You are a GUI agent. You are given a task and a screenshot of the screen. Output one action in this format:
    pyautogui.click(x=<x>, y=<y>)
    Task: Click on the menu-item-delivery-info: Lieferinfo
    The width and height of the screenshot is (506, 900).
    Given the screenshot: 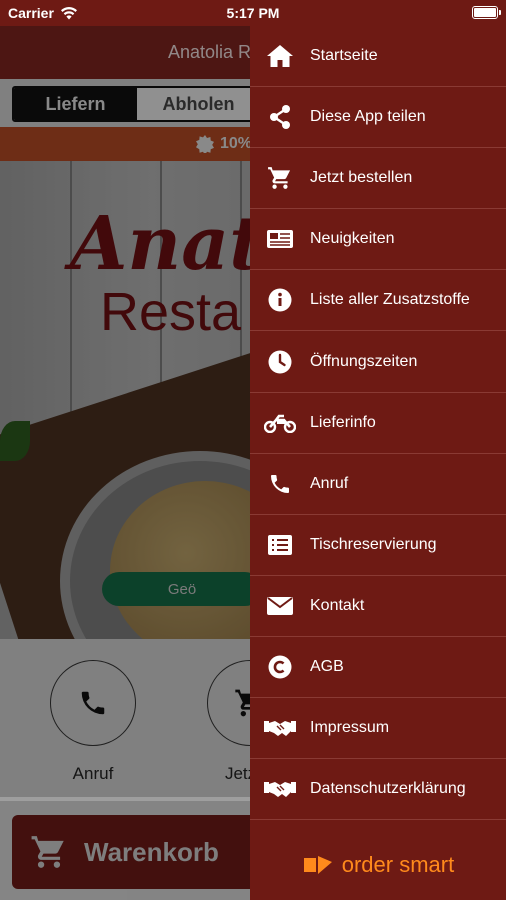 What is the action you would take?
    pyautogui.click(x=378, y=423)
    